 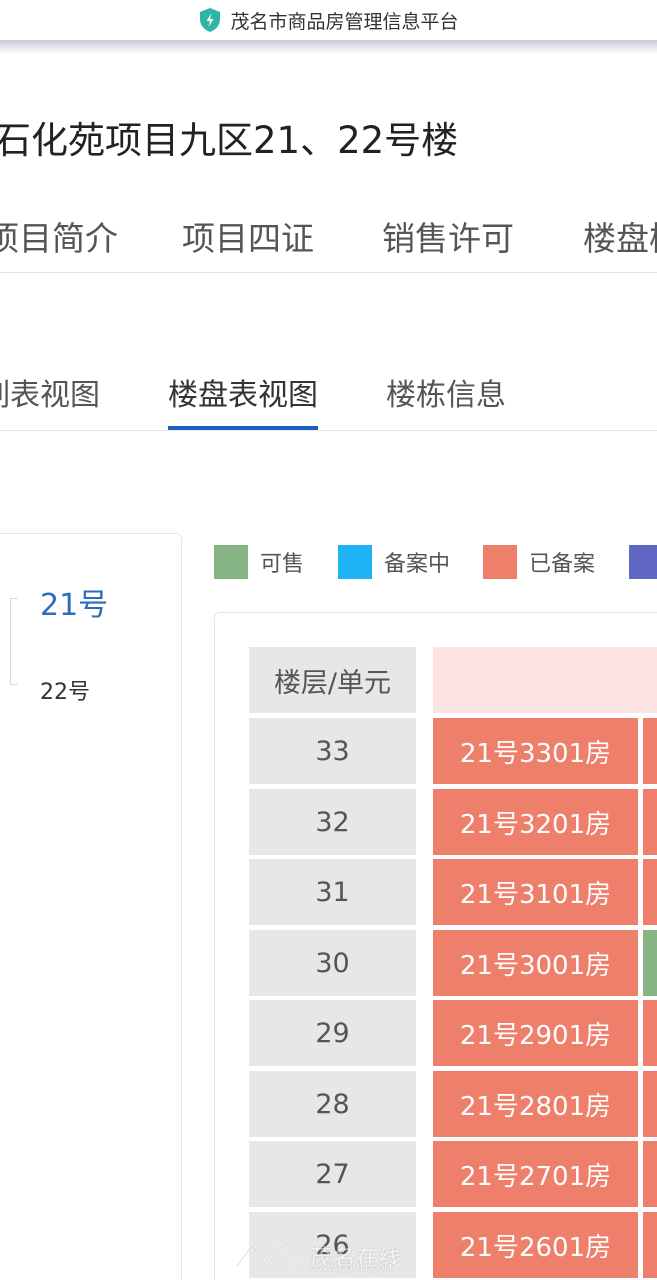 What do you see at coordinates (243, 392) in the screenshot?
I see `tab-table-view: 楼盘表视图` at bounding box center [243, 392].